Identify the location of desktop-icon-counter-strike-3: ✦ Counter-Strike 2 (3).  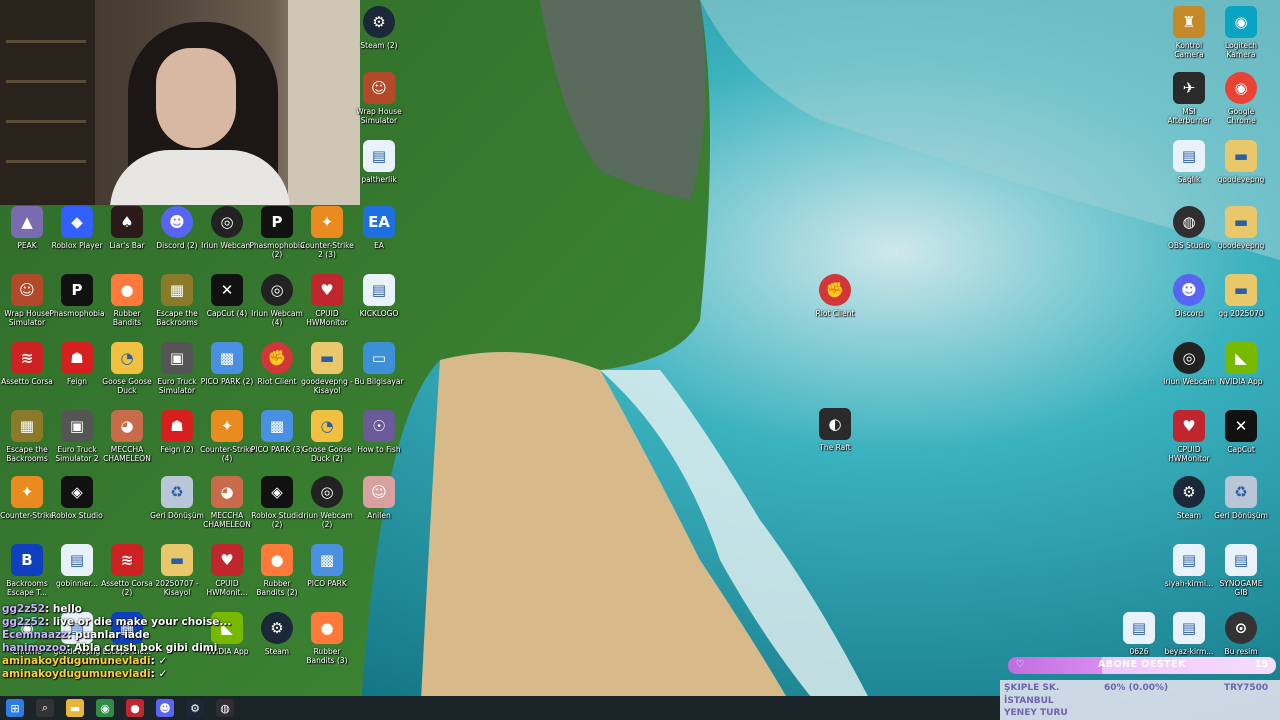
(327, 238).